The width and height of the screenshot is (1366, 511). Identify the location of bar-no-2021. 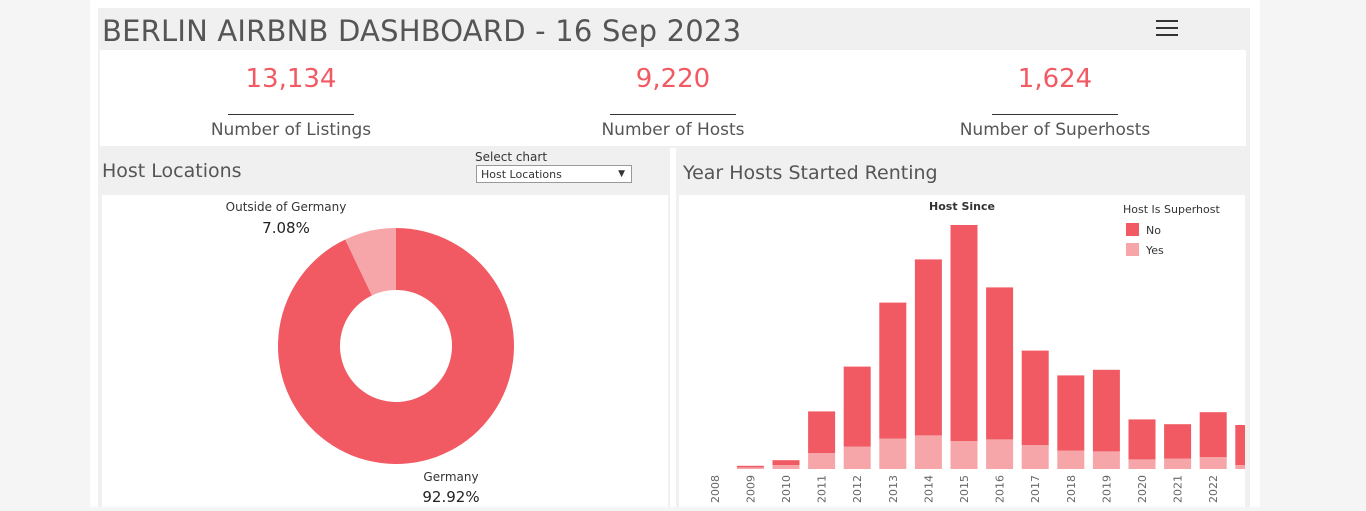
(1178, 441).